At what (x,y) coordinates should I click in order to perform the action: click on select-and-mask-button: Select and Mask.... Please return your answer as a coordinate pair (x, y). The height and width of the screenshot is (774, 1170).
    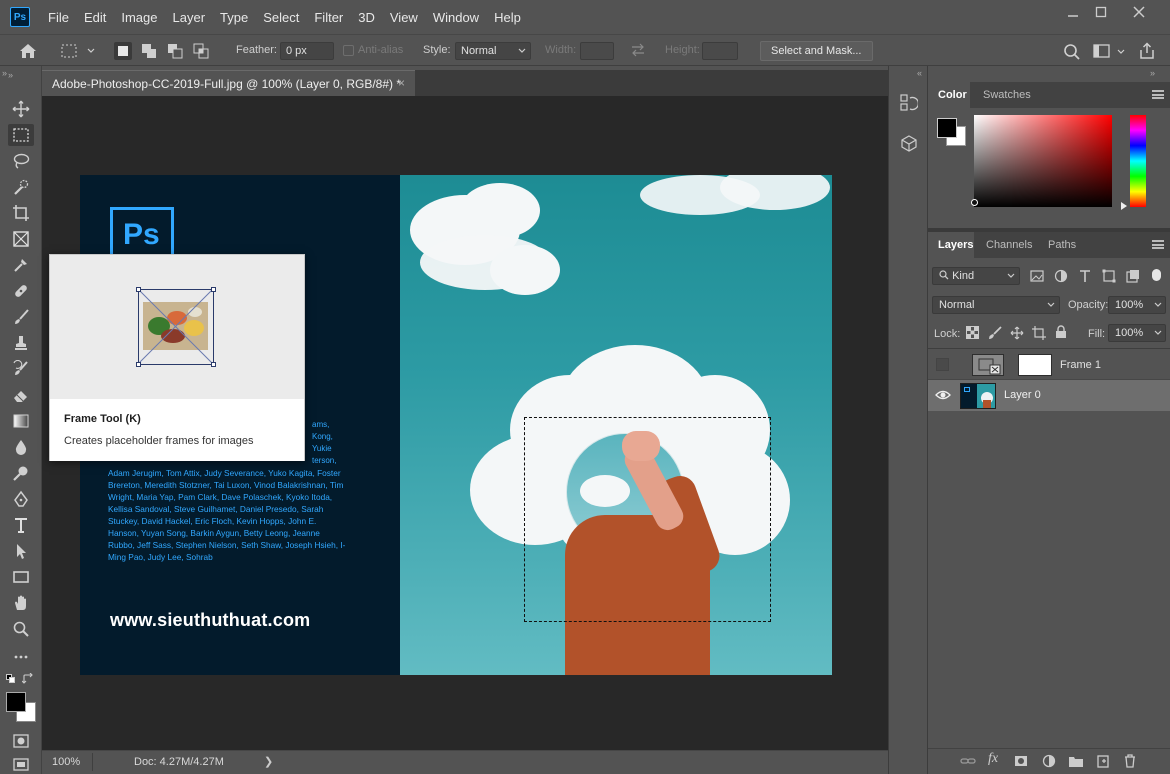
    Looking at the image, I should click on (816, 51).